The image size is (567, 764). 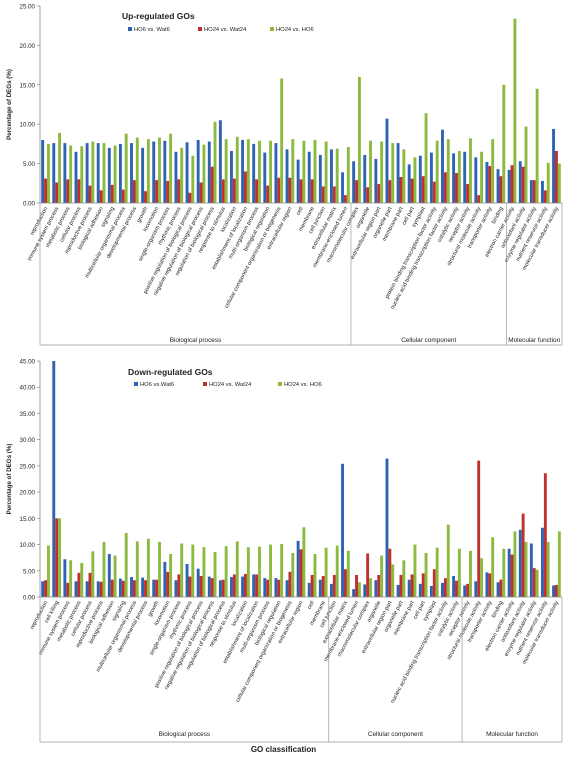 I want to click on bar-ho24-vs-ho6-regulation-of-biological-process, so click(x=226, y=571).